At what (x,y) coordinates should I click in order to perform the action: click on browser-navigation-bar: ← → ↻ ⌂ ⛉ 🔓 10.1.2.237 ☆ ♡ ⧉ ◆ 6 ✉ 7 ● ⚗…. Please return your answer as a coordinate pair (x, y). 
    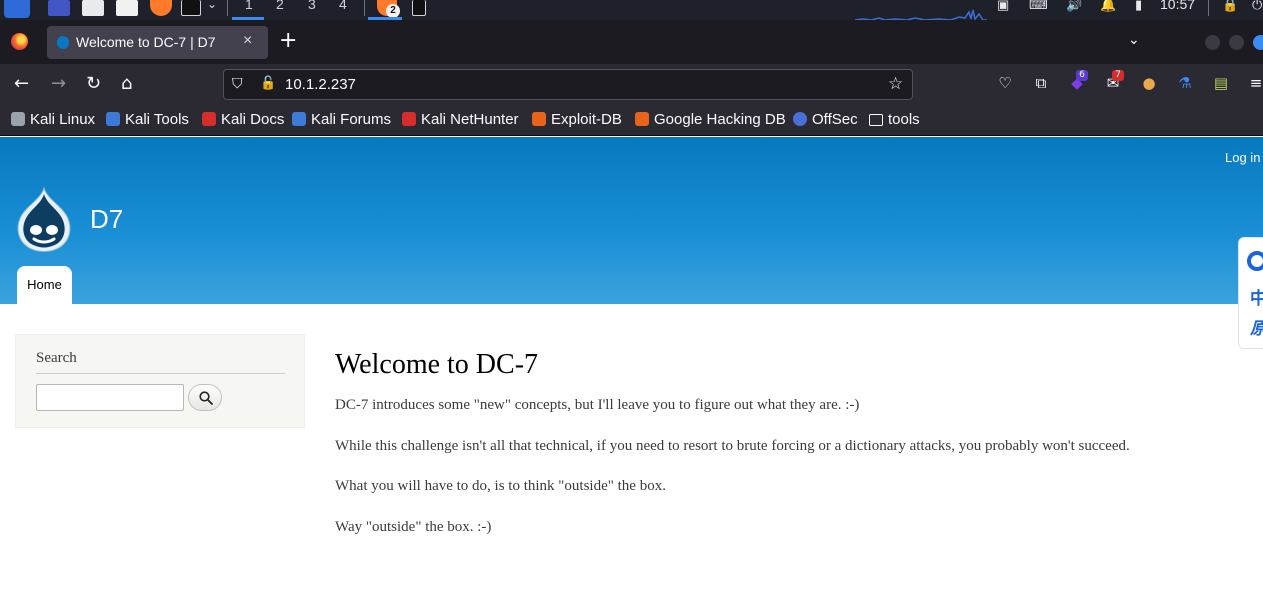
    Looking at the image, I should click on (631, 84).